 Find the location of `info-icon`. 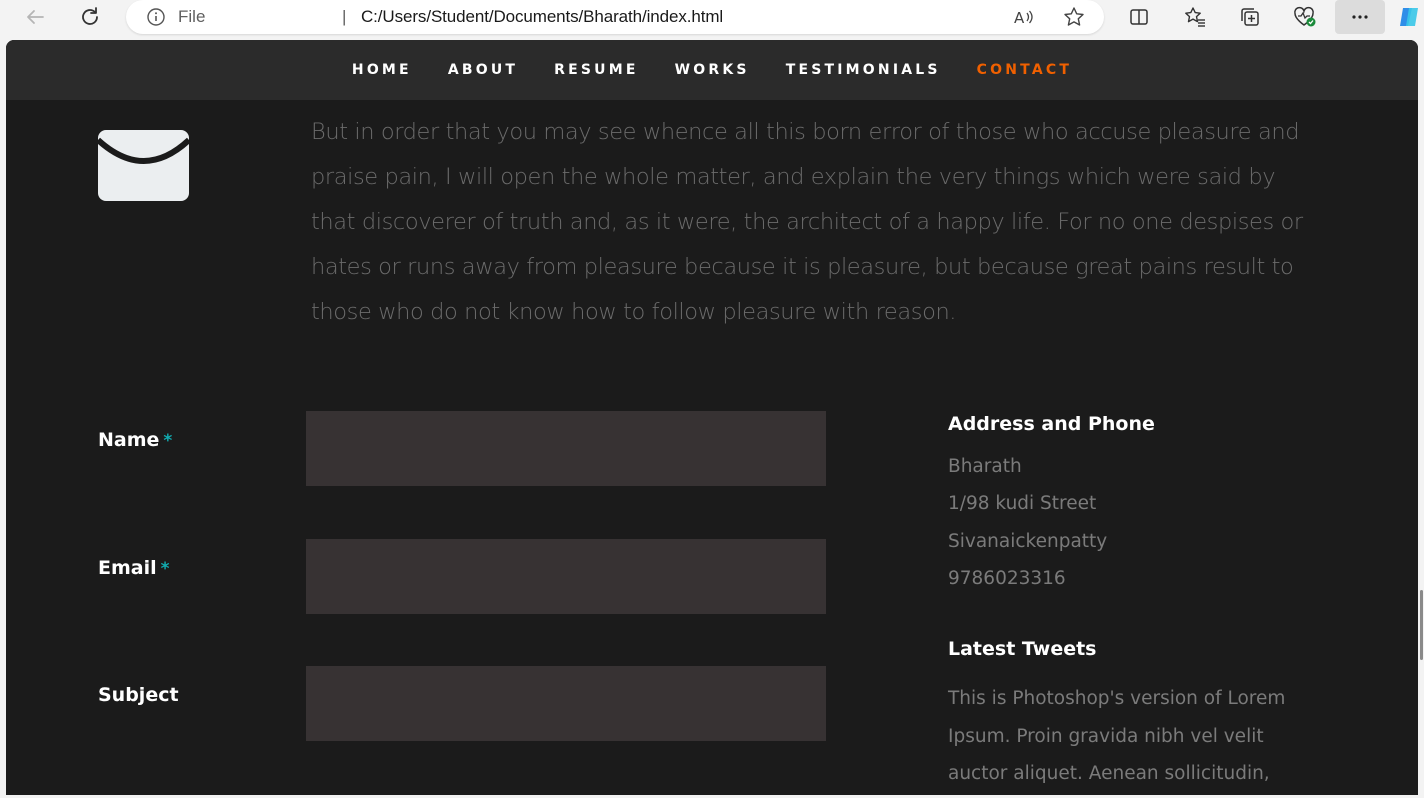

info-icon is located at coordinates (156, 17).